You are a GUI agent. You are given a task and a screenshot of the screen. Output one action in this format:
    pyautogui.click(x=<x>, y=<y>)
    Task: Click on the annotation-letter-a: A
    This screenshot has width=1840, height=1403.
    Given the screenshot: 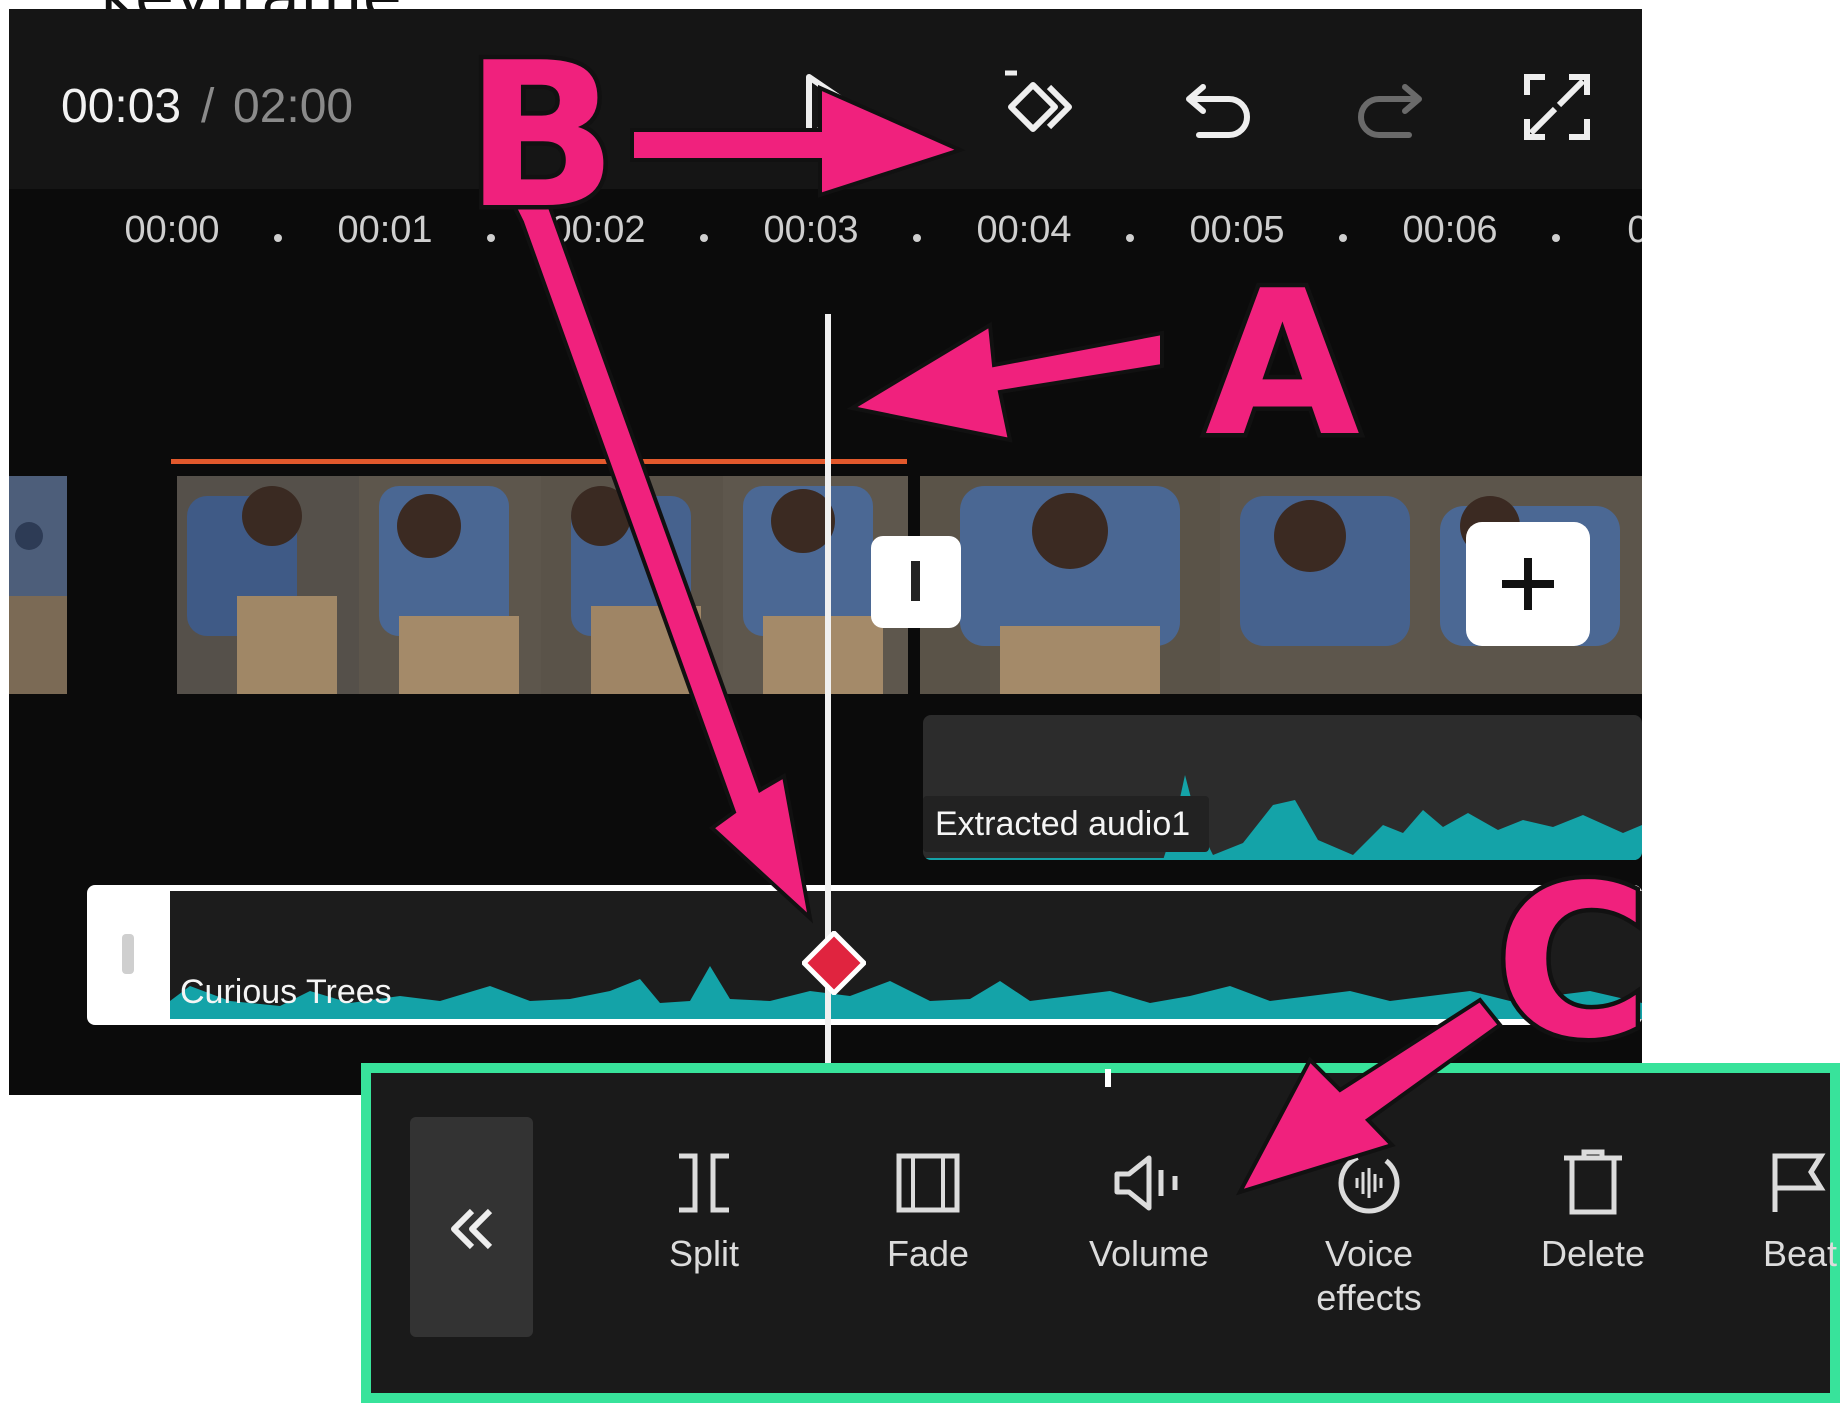 What is the action you would take?
    pyautogui.click(x=1283, y=365)
    